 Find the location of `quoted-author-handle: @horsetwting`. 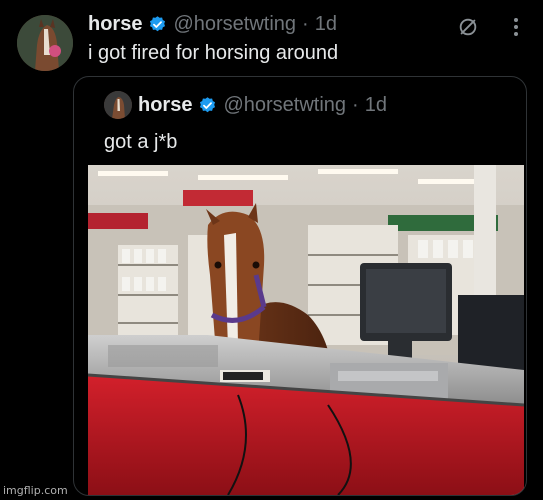

quoted-author-handle: @horsetwting is located at coordinates (284, 105).